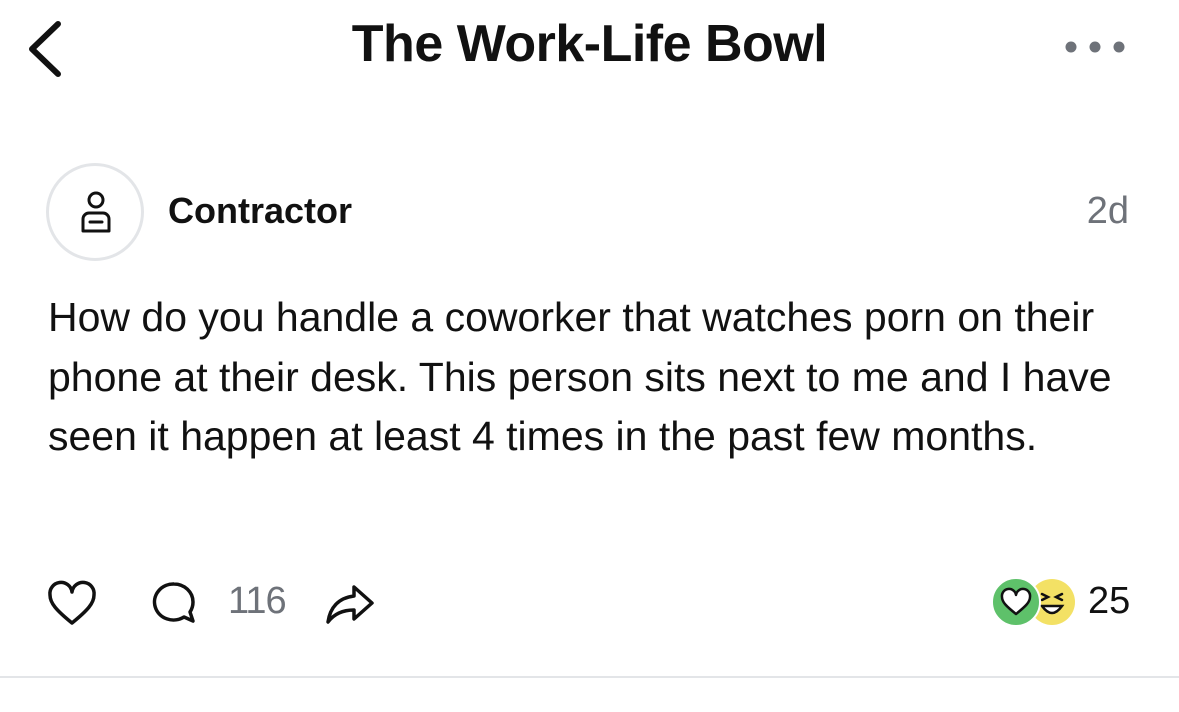 The height and width of the screenshot is (712, 1179). I want to click on post-timestamp: 2d, so click(1107, 211).